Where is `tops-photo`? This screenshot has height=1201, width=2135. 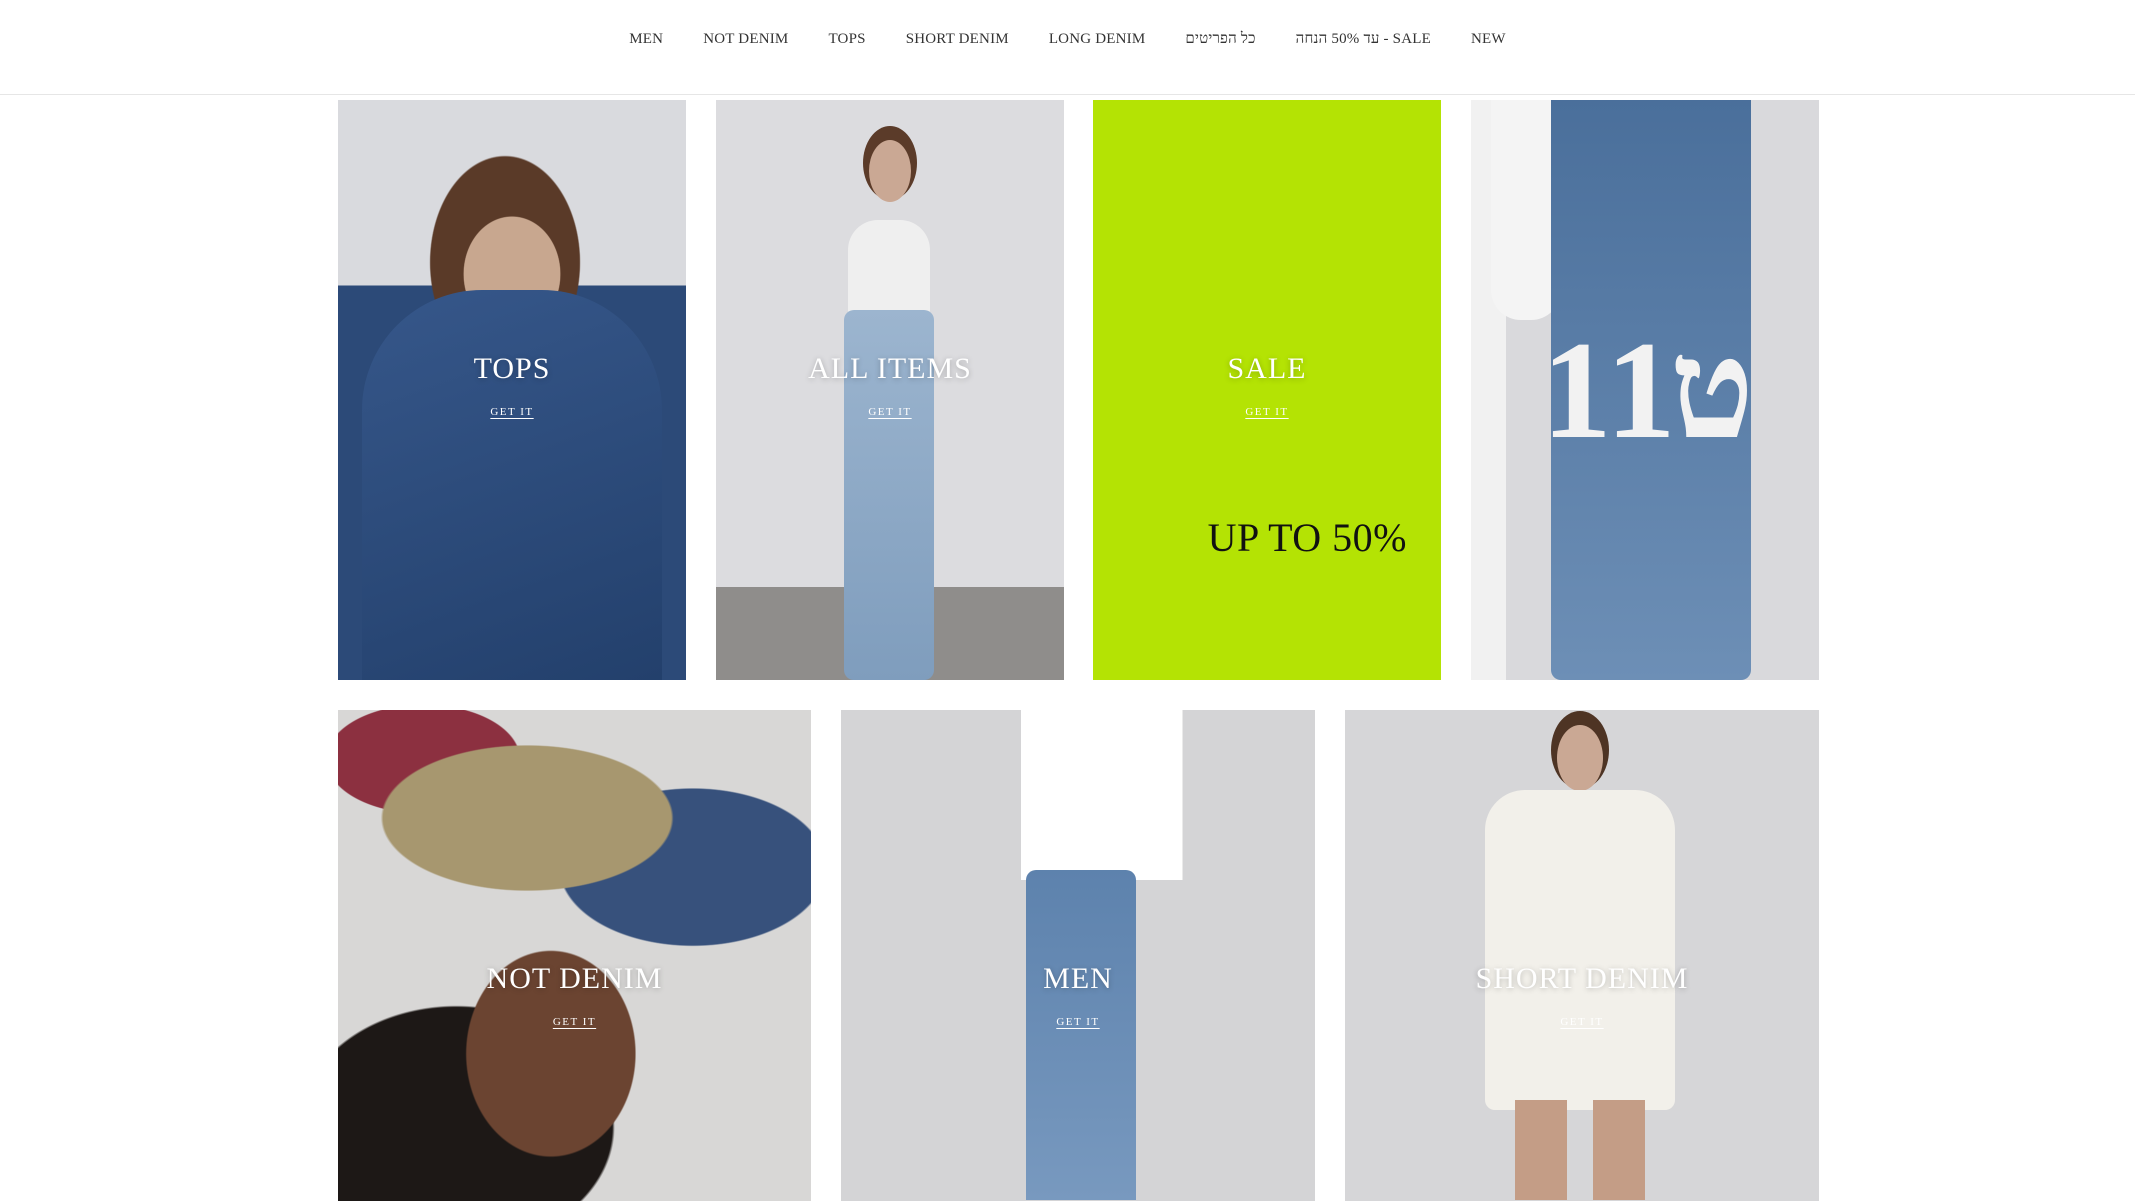
tops-photo is located at coordinates (512, 390).